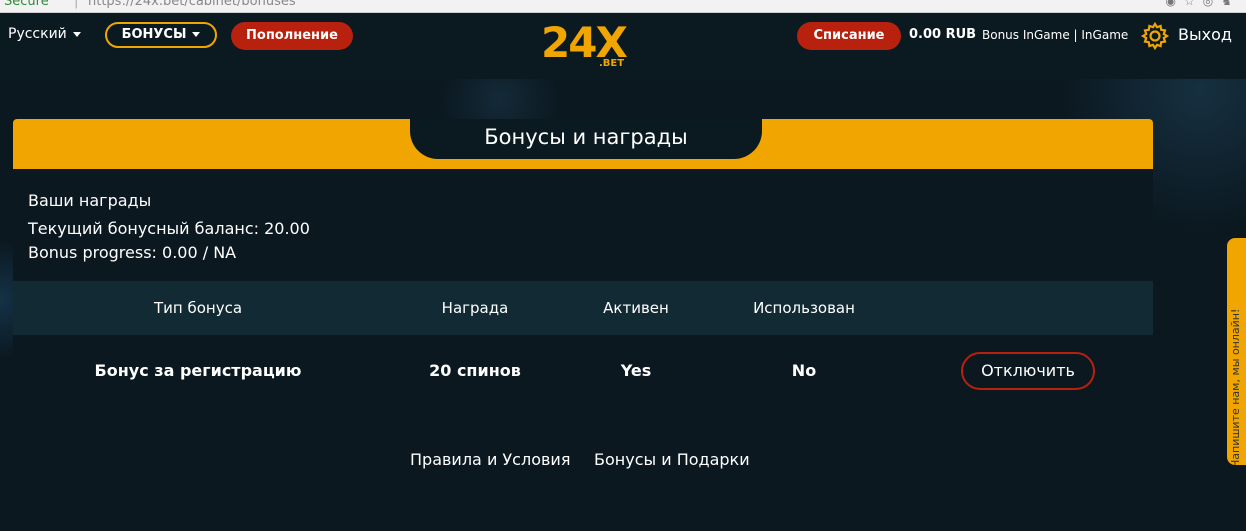  What do you see at coordinates (636, 308) in the screenshot?
I see `column-header-active: Активен` at bounding box center [636, 308].